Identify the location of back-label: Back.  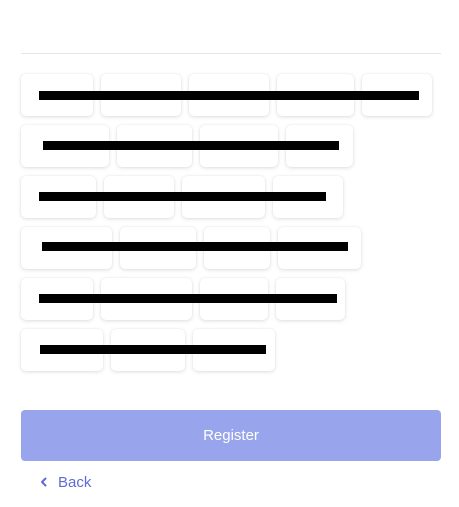
(75, 482).